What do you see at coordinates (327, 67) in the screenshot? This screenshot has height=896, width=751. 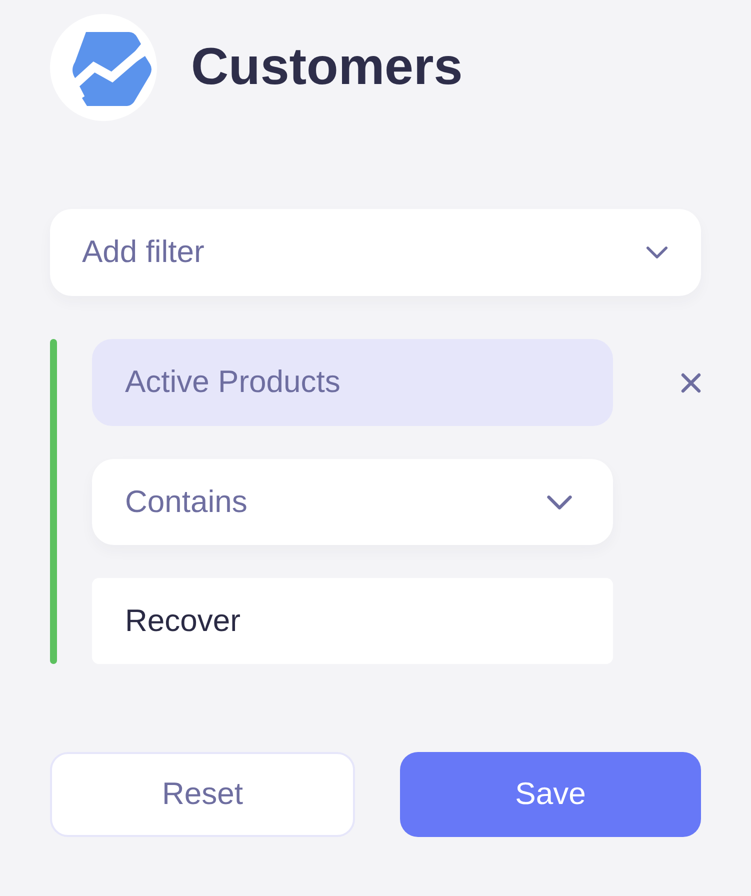 I see `page-title: Customers` at bounding box center [327, 67].